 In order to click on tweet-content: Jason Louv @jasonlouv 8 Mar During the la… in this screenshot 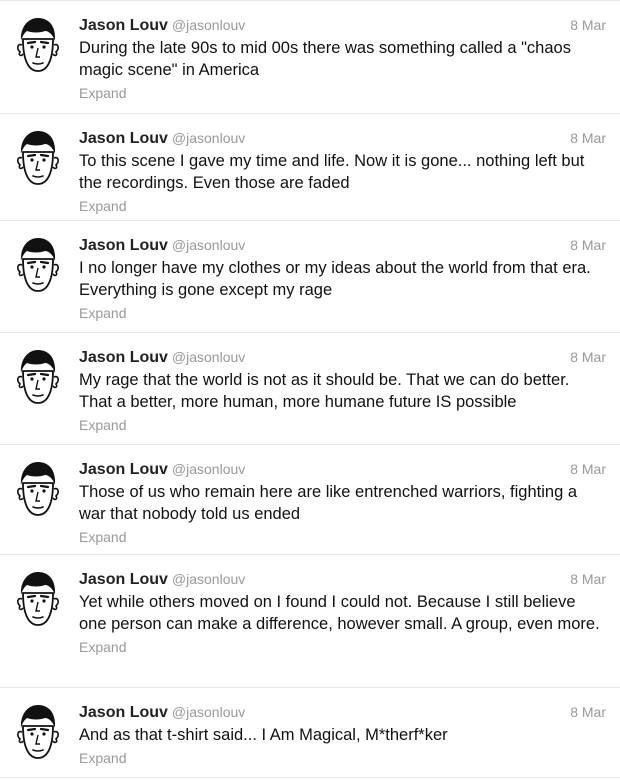, I will do `click(342, 58)`.